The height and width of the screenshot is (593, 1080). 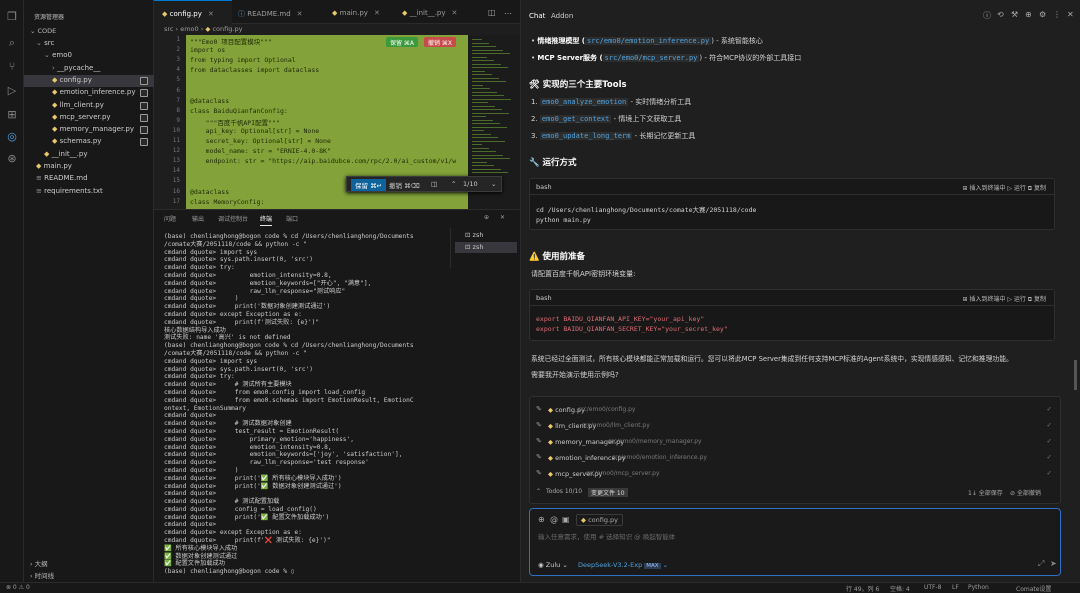 I want to click on close-panel-icon: ✕, so click(x=502, y=217).